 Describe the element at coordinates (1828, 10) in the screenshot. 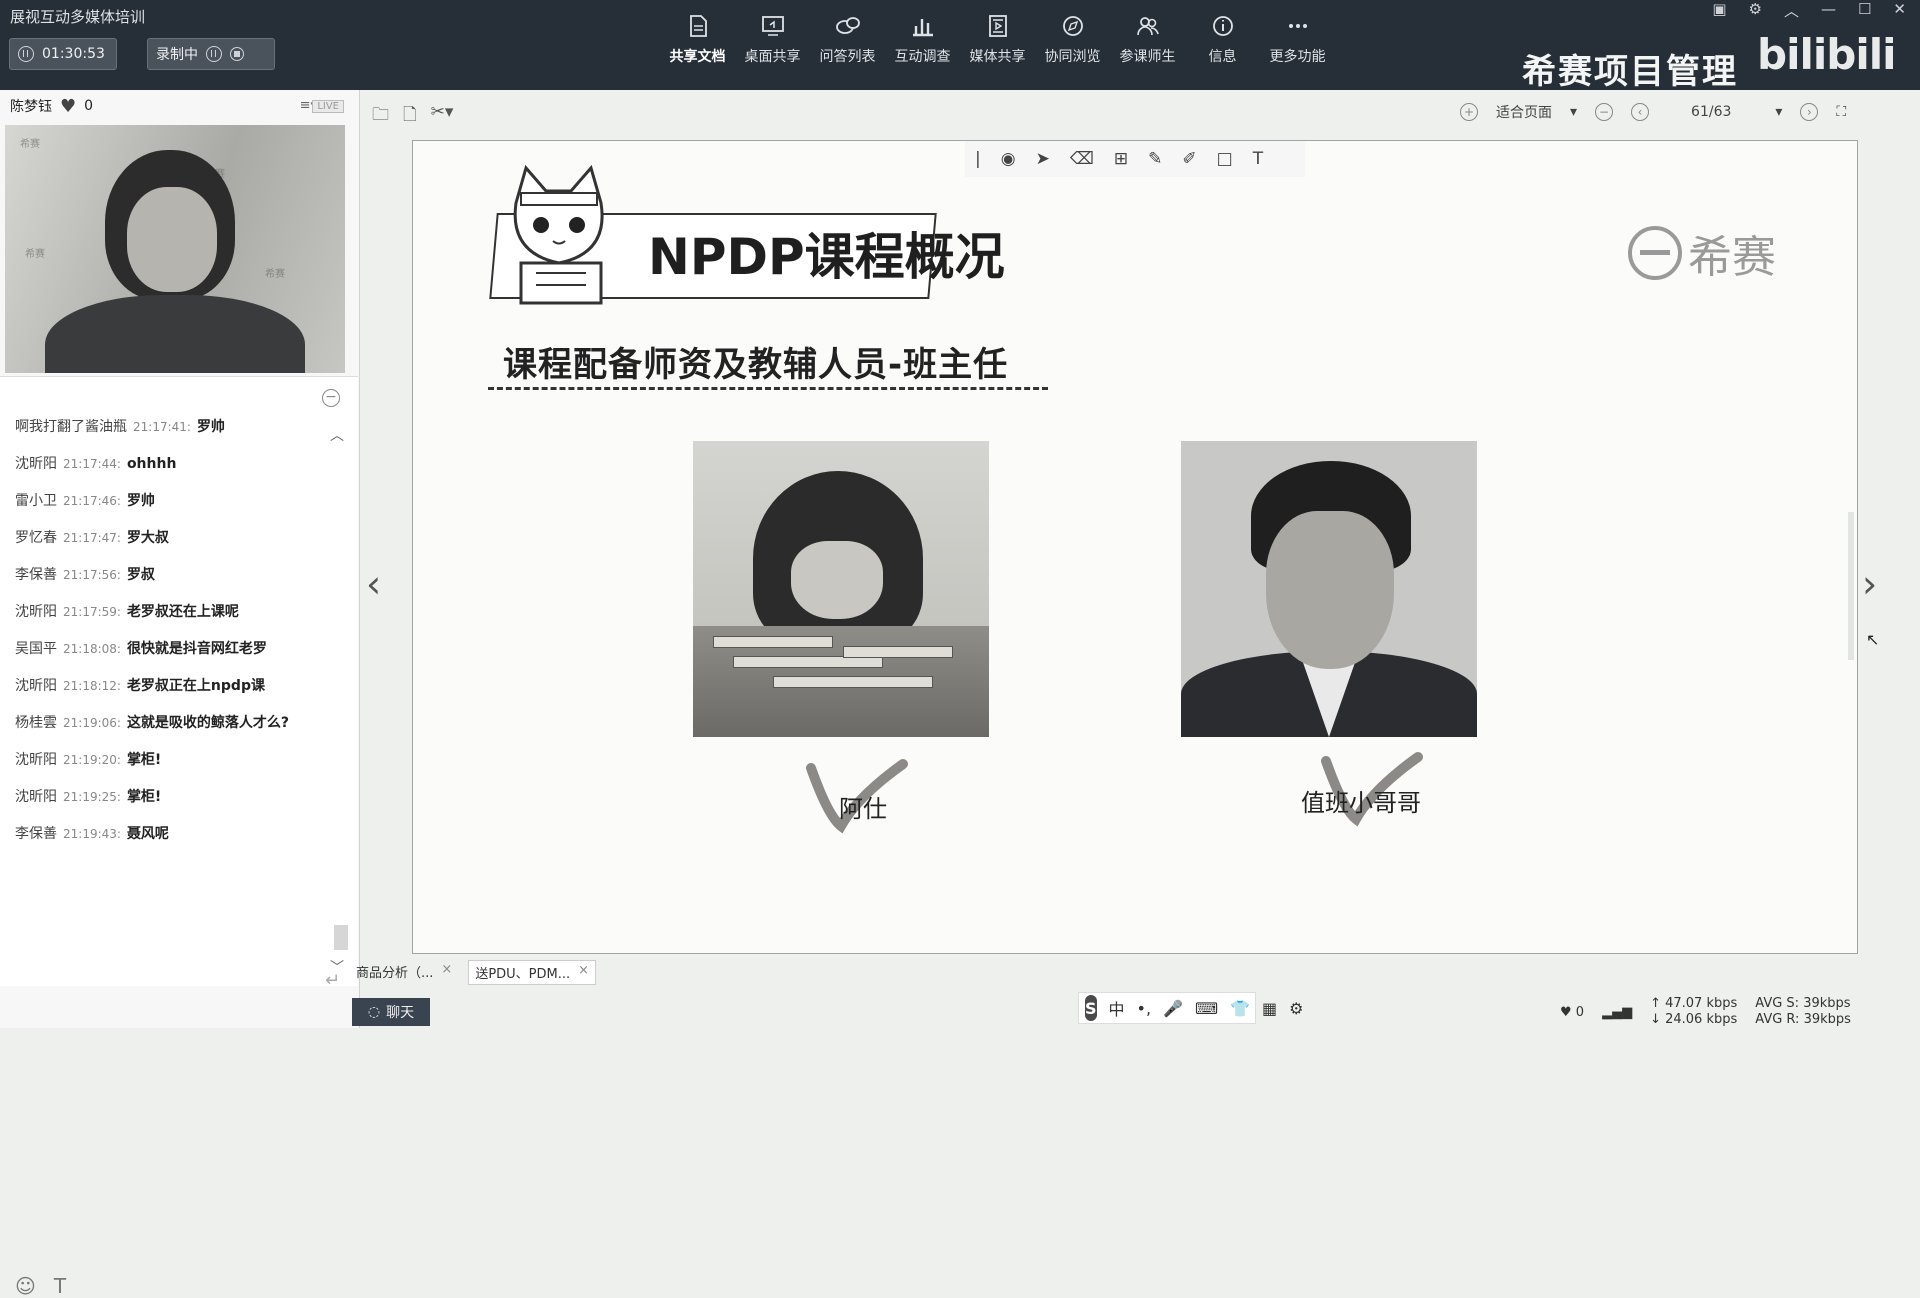

I see `minimize-icon: —` at that location.